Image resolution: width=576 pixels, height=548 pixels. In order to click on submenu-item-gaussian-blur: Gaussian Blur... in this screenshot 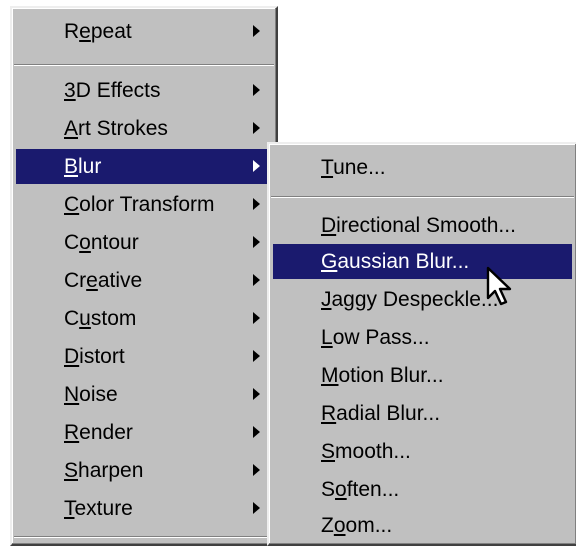, I will do `click(422, 261)`.